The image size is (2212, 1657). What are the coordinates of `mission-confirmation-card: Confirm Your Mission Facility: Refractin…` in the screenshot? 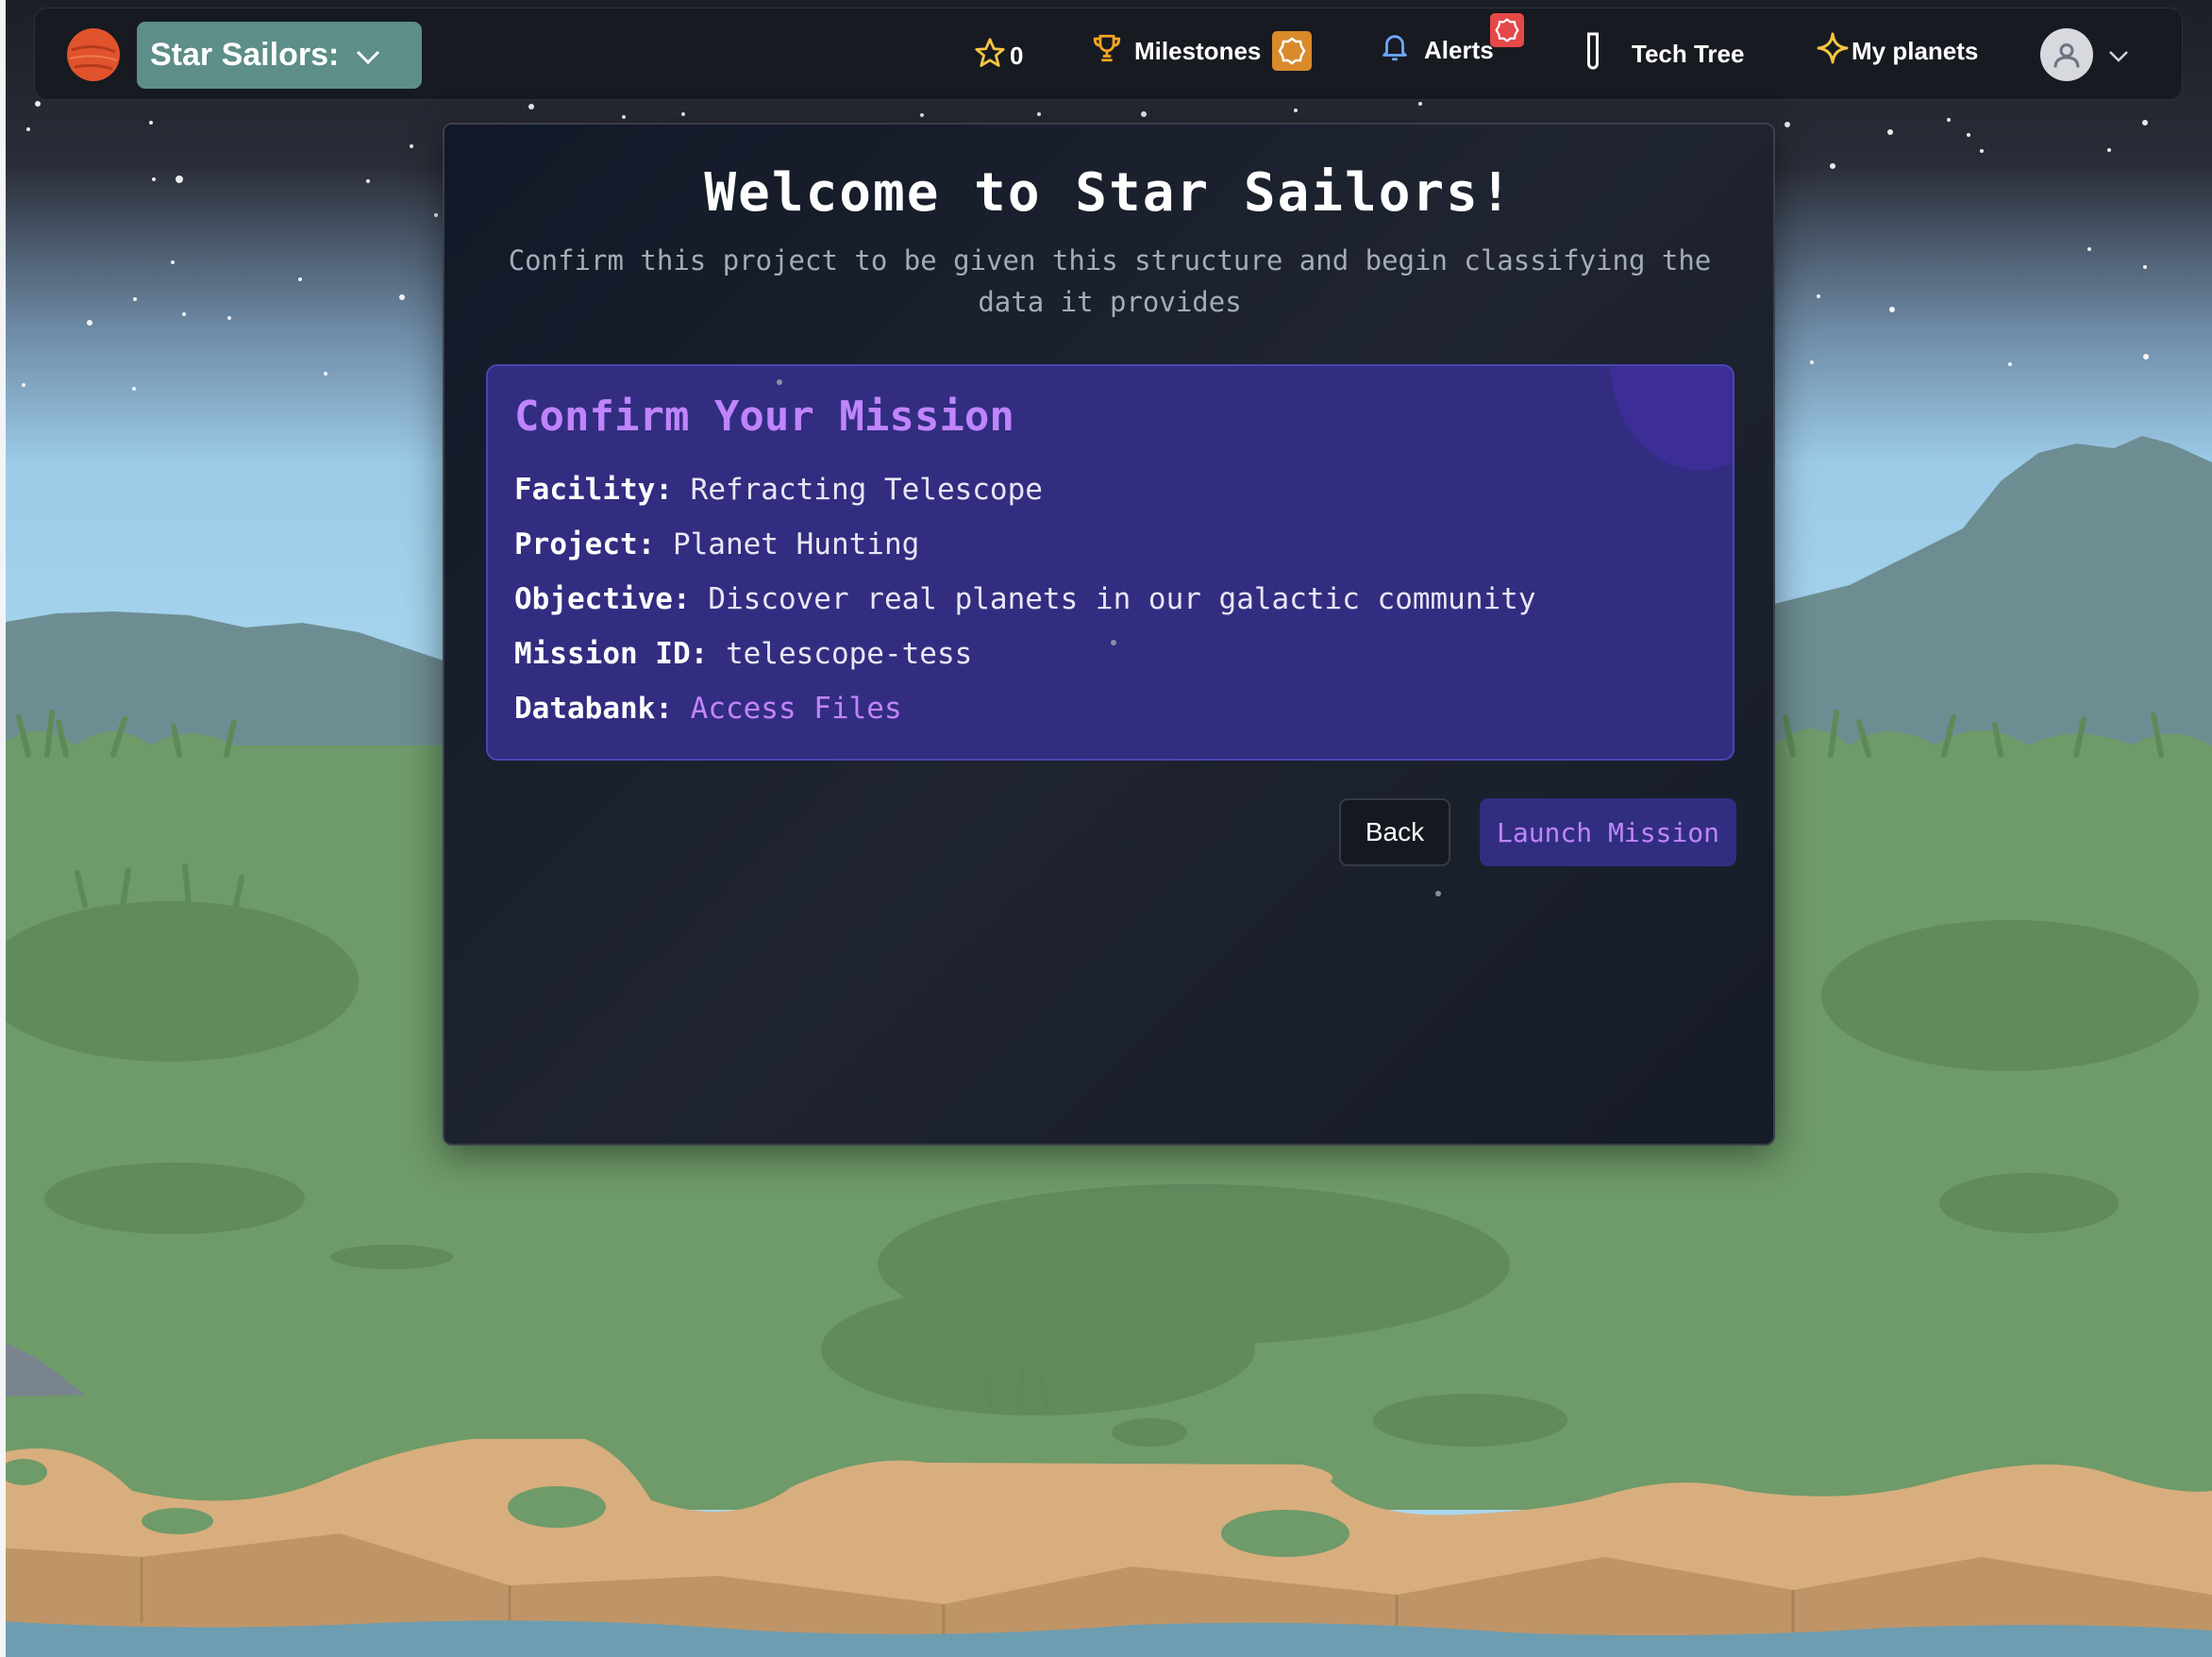 It's located at (1110, 562).